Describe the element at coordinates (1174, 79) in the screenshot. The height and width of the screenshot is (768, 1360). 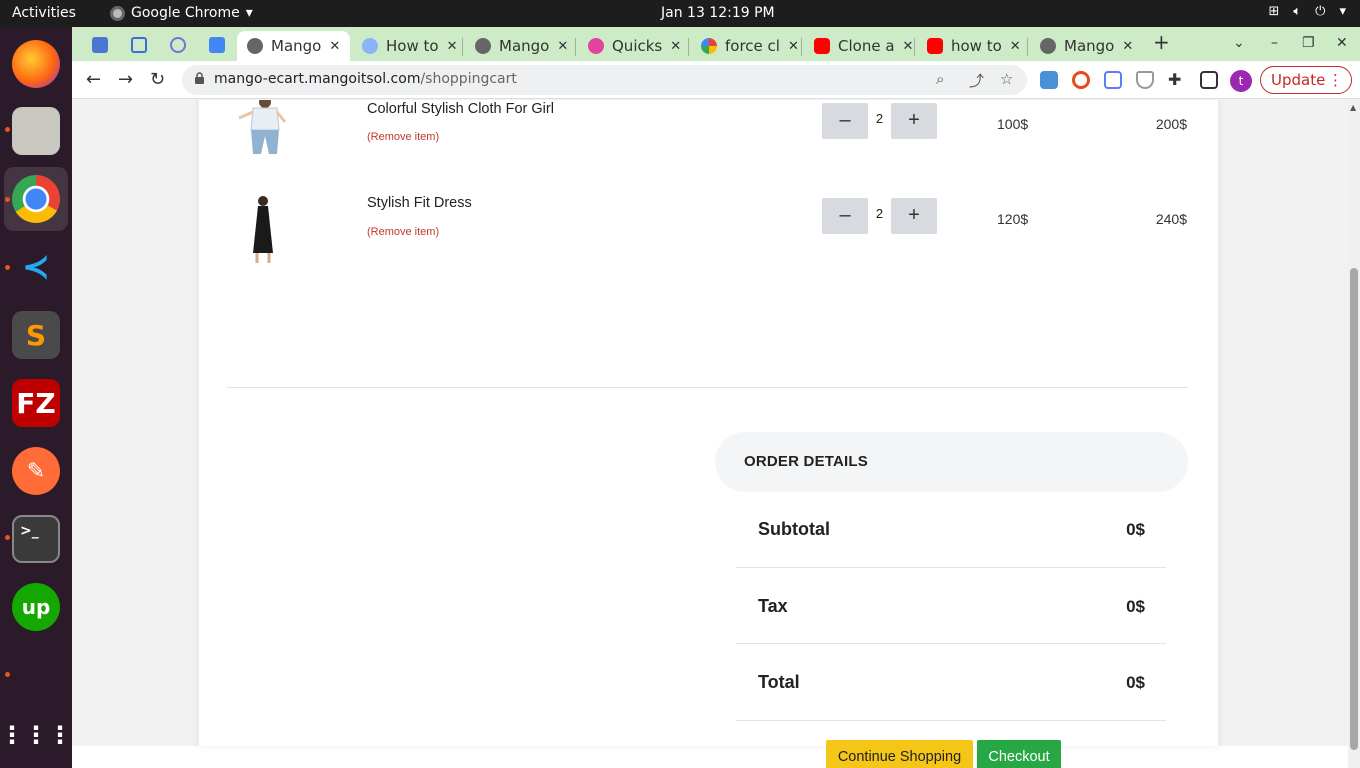
I see `puzzle-icon: ✚` at that location.